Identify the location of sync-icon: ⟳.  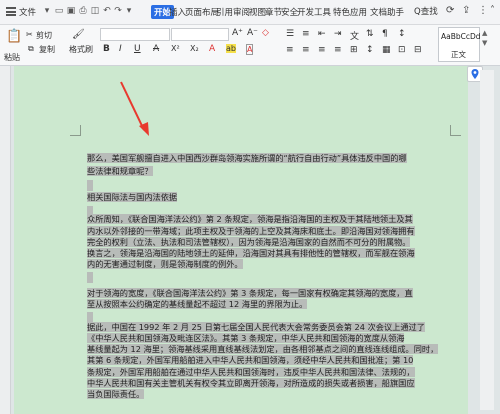
(450, 10).